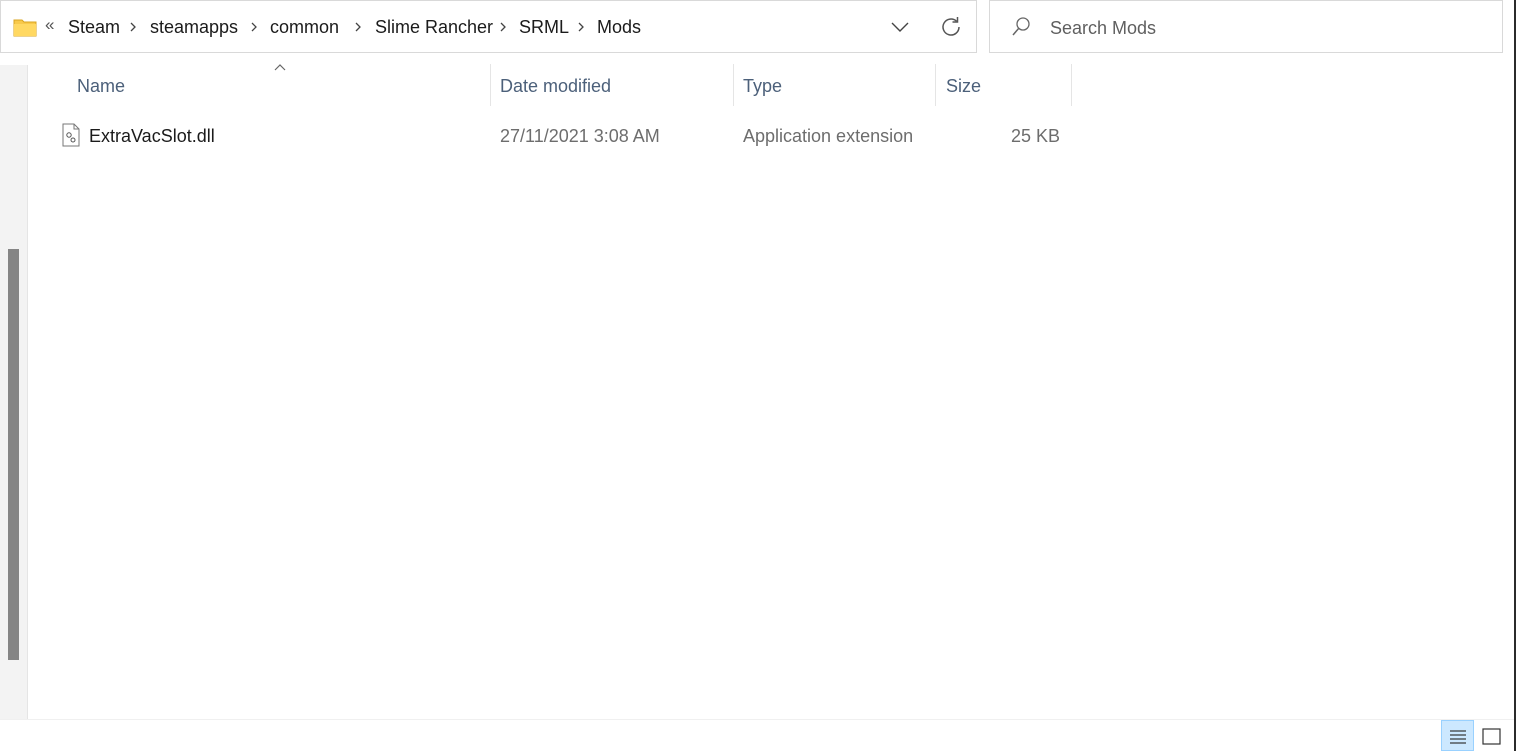 Image resolution: width=1516 pixels, height=756 pixels. I want to click on details-view-button, so click(1457, 735).